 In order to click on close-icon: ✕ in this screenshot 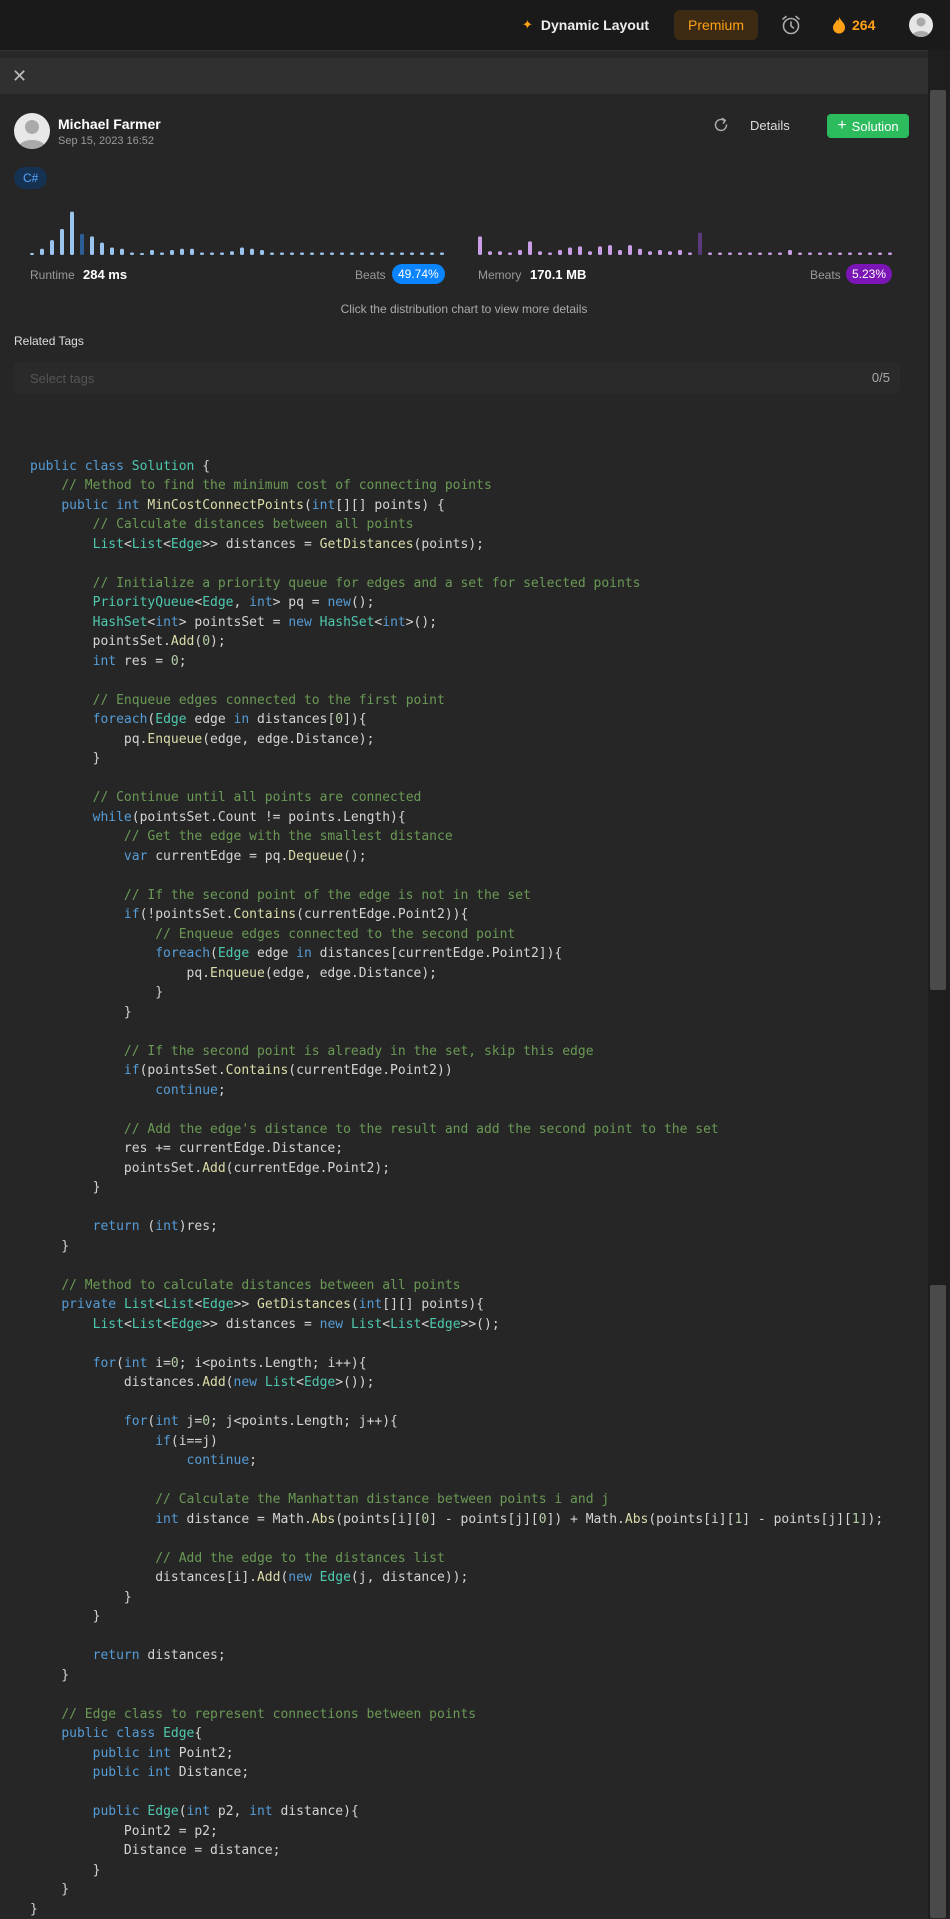, I will do `click(22, 76)`.